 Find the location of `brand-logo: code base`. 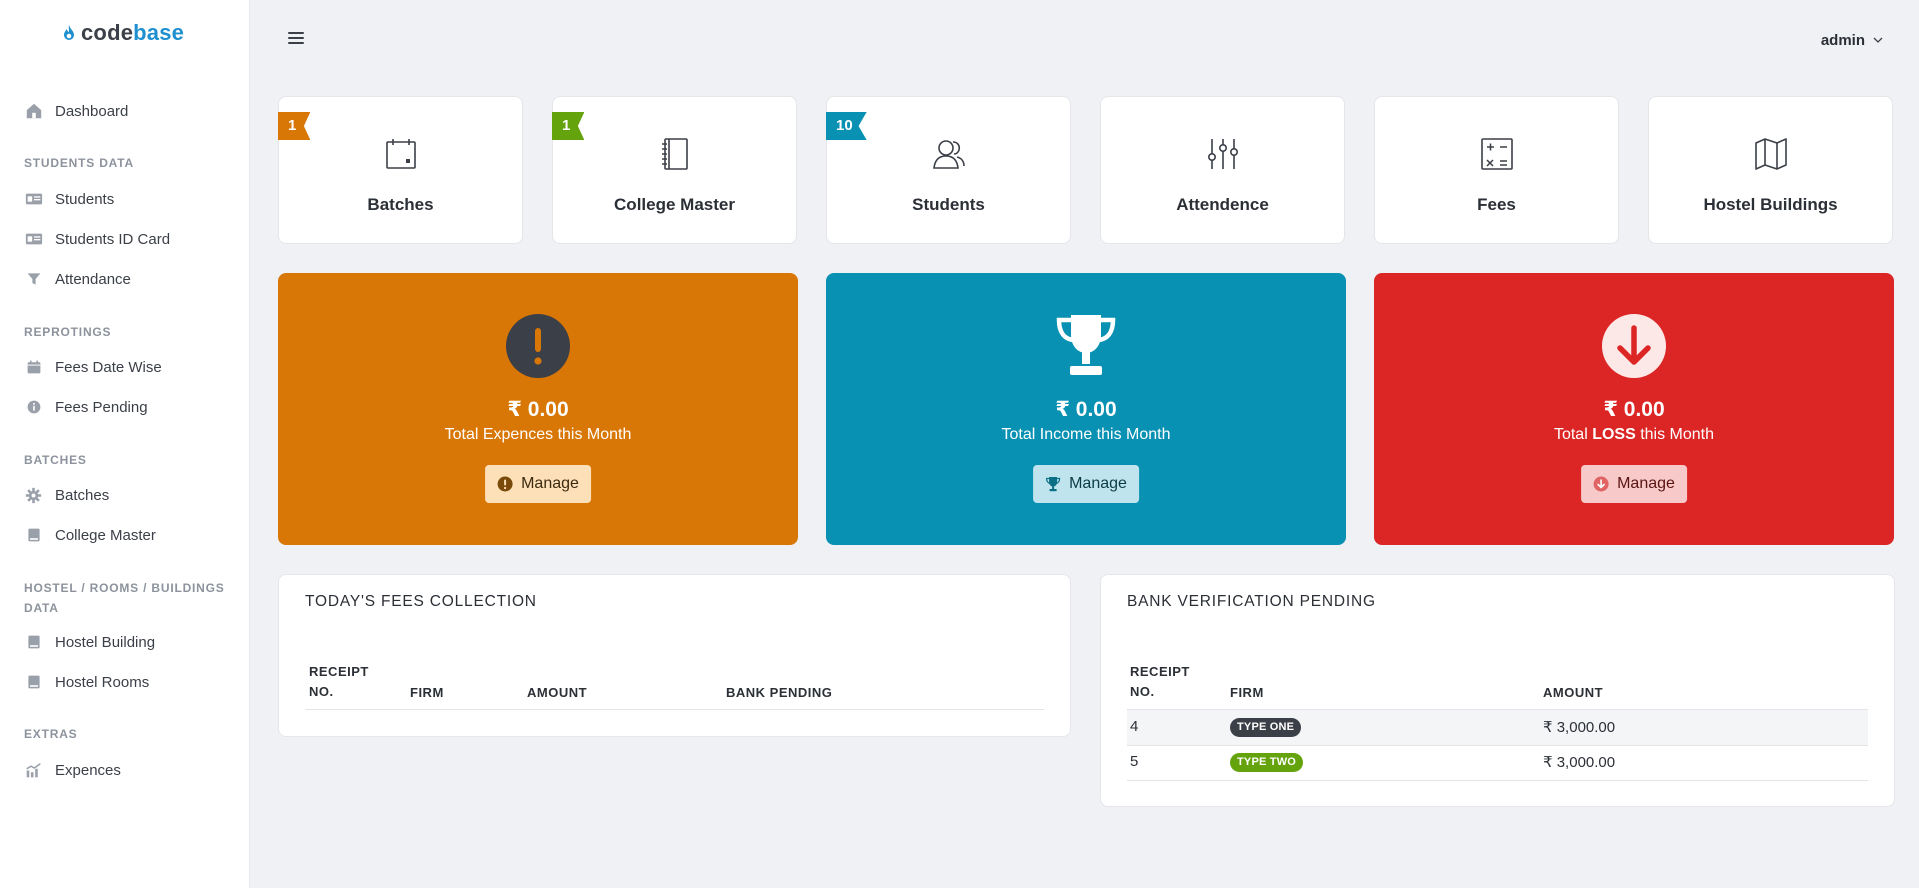

brand-logo: code base is located at coordinates (123, 33).